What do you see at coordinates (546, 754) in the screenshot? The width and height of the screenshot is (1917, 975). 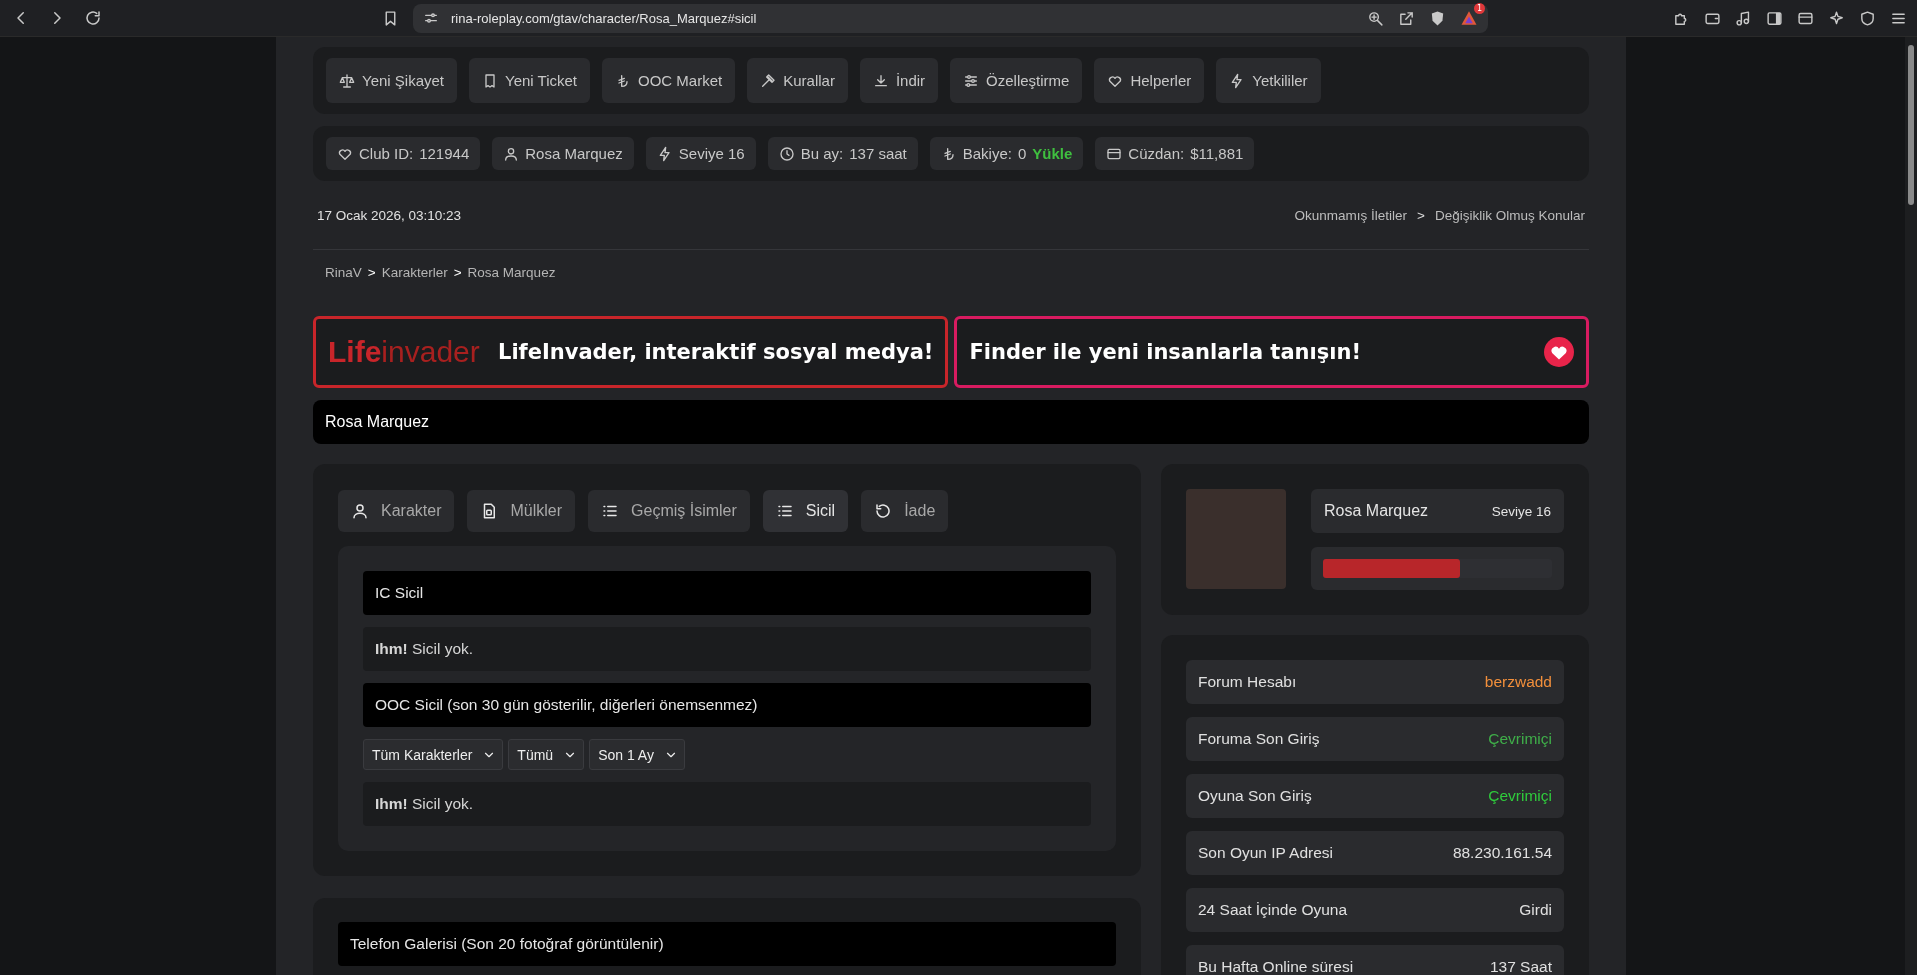 I see `filter-dropdown: Tümü` at bounding box center [546, 754].